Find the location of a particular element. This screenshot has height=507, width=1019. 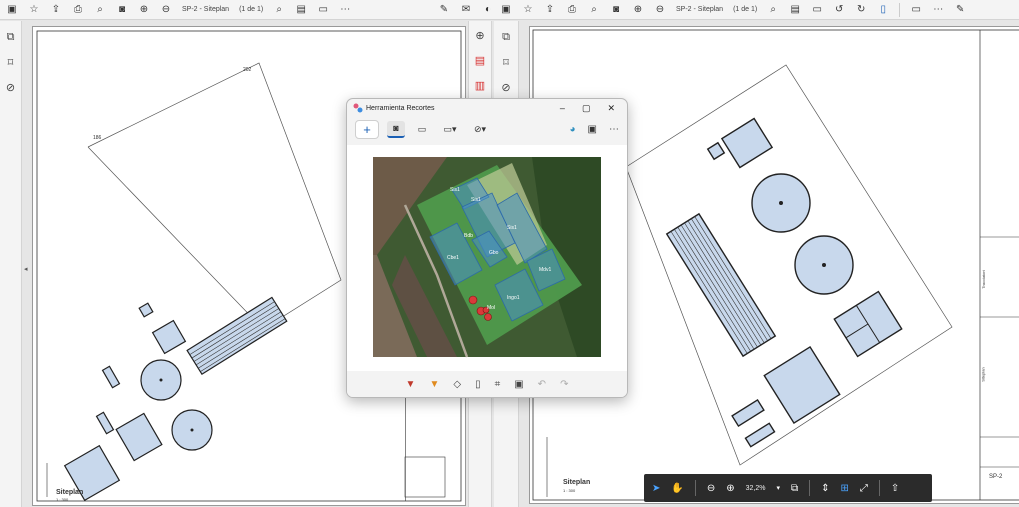

select-arrow-icon: ➤ is located at coordinates (656, 488).